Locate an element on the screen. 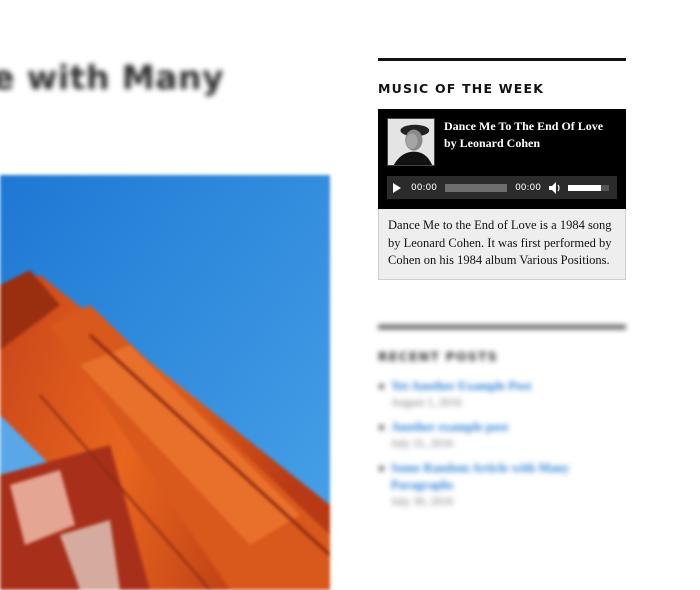 The width and height of the screenshot is (700, 590). recent-post-link: Another example post is located at coordinates (508, 427).